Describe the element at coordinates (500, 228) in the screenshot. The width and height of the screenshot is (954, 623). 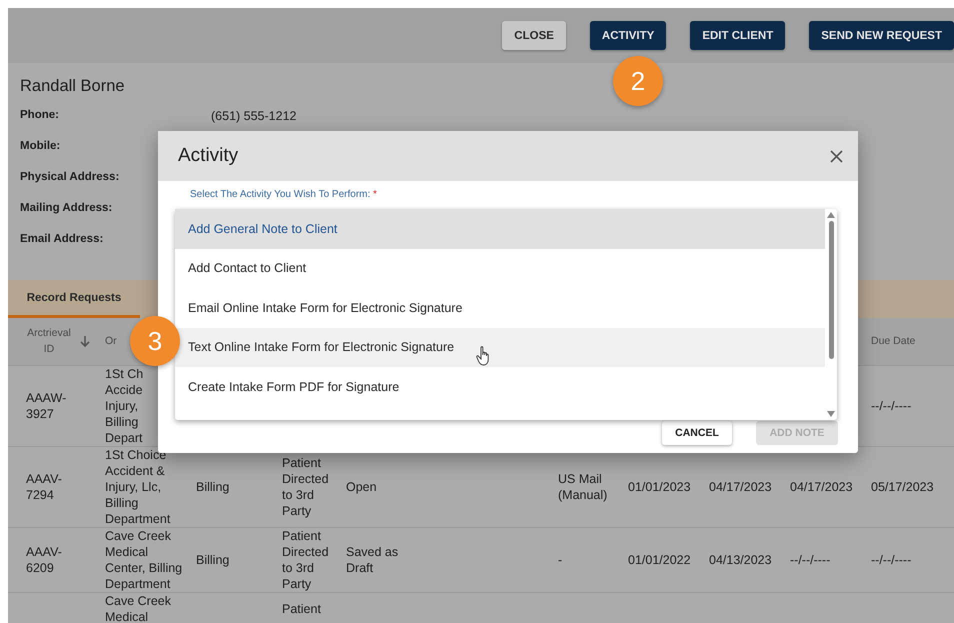
I see `dropdown-option: Add General Note to Client` at that location.